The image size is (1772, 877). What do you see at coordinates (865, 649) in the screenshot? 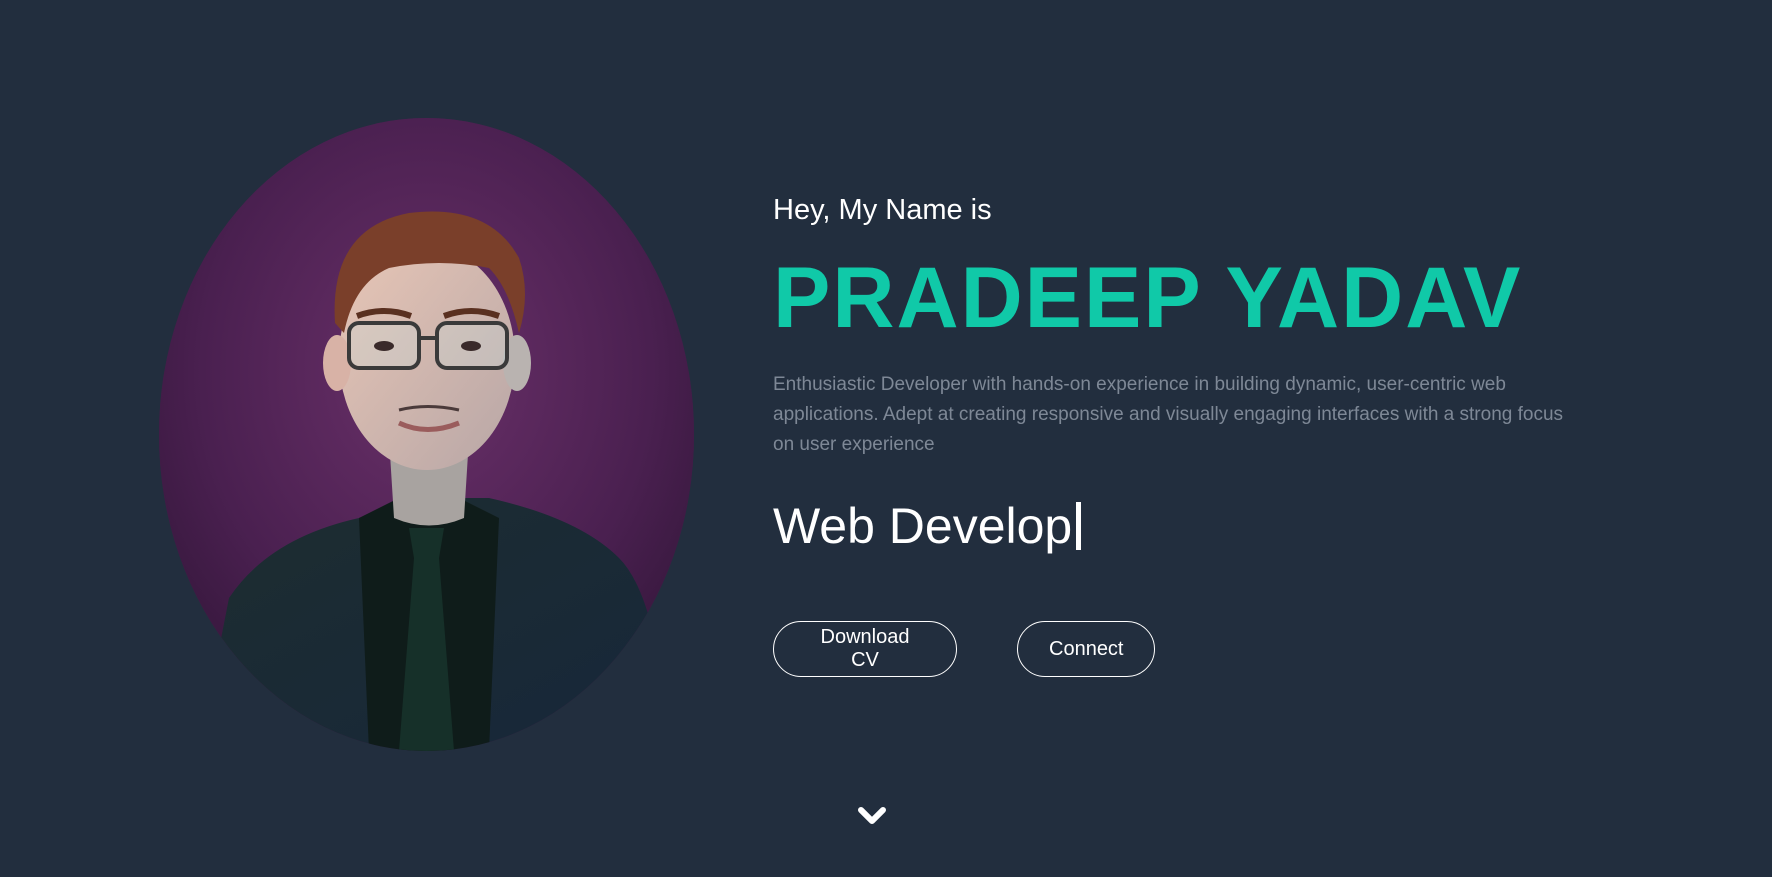
I see `download-cv-button: Download CV` at bounding box center [865, 649].